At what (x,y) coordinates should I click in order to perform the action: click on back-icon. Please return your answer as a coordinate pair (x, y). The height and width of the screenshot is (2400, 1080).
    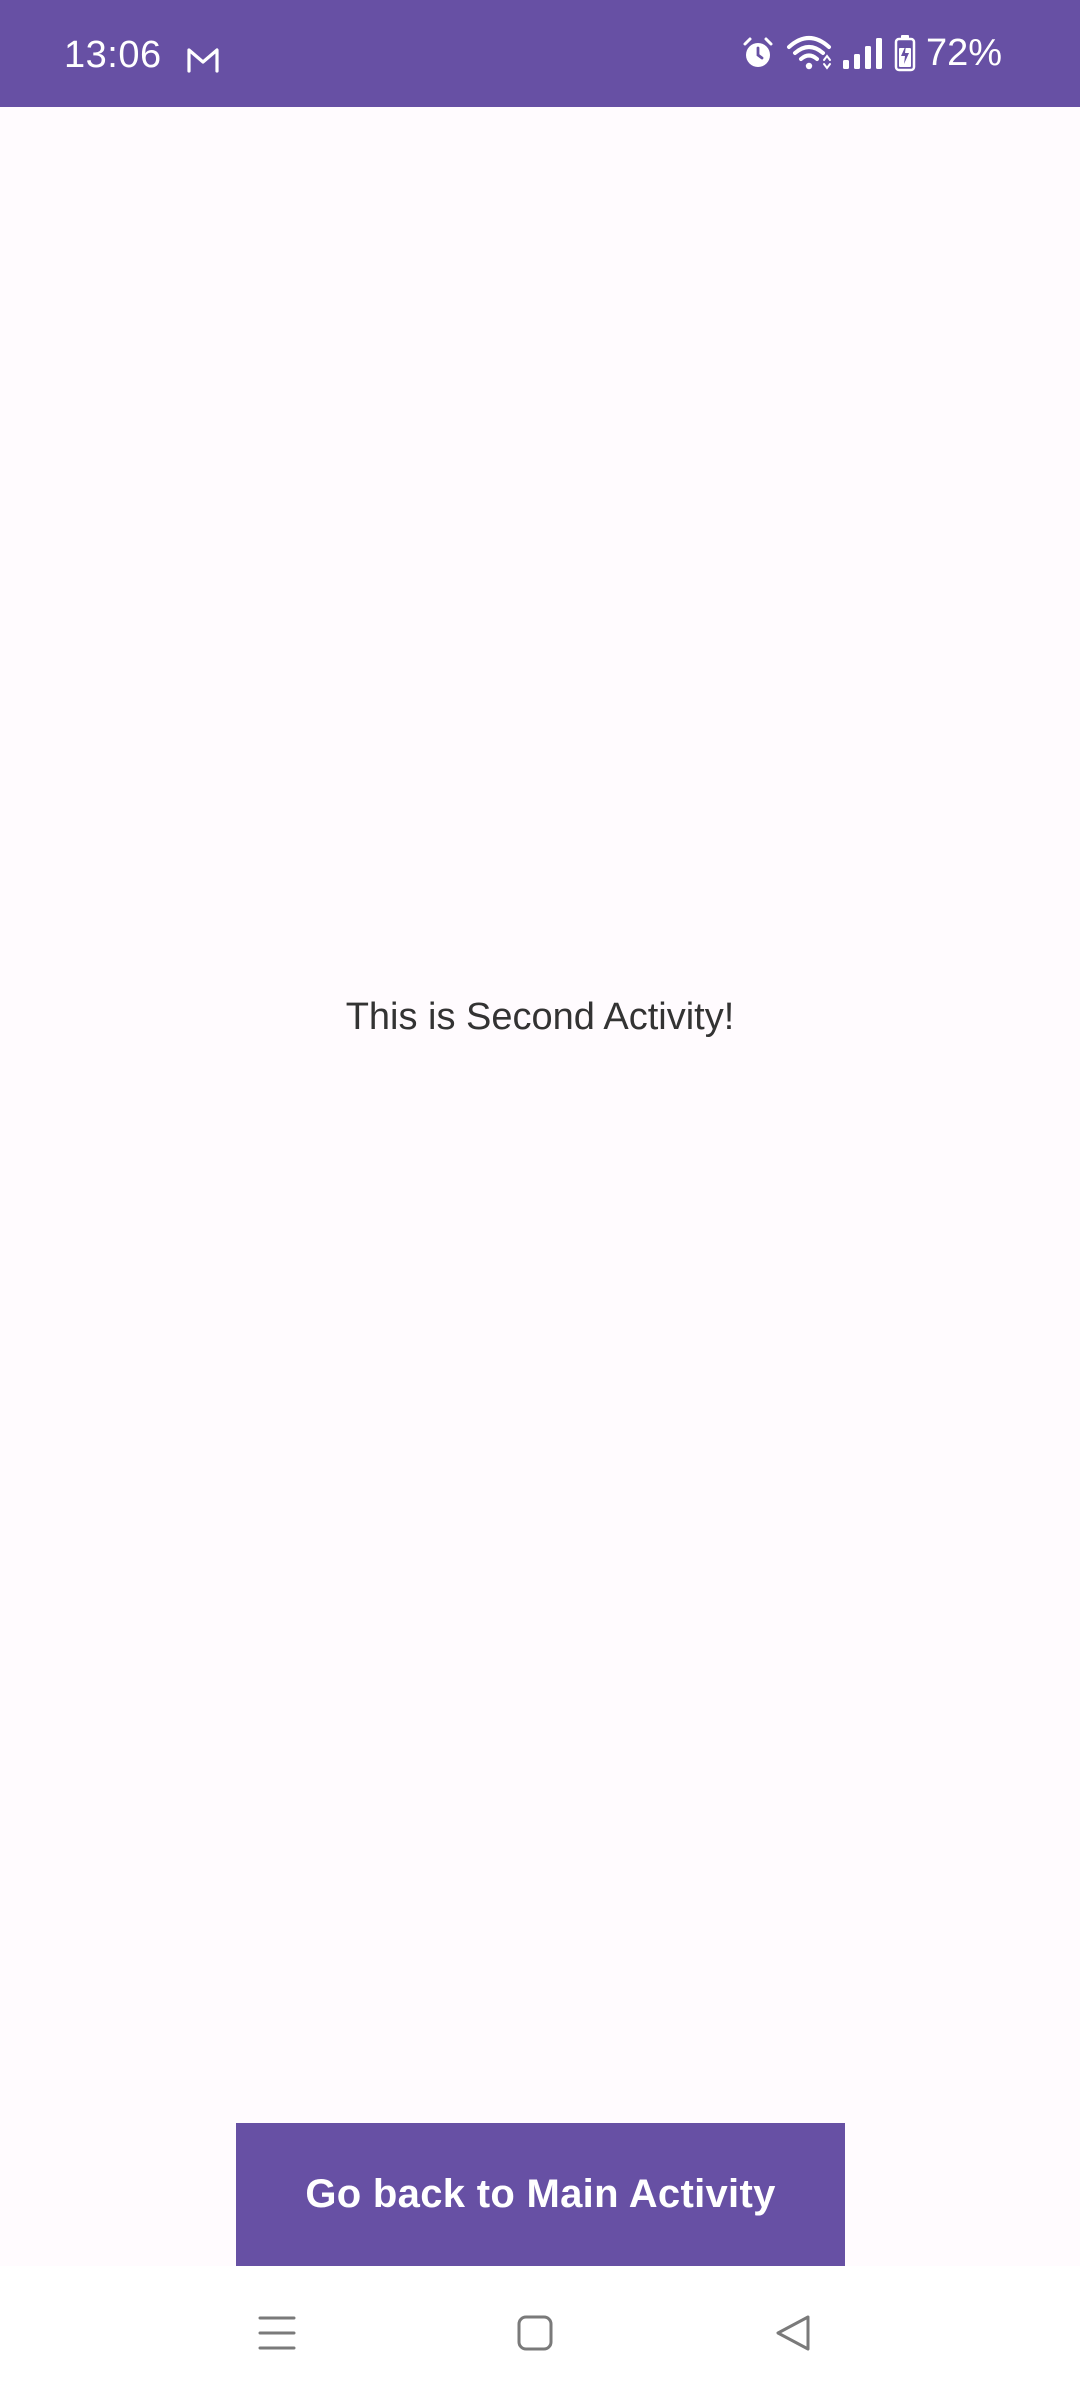
    Looking at the image, I should click on (793, 2333).